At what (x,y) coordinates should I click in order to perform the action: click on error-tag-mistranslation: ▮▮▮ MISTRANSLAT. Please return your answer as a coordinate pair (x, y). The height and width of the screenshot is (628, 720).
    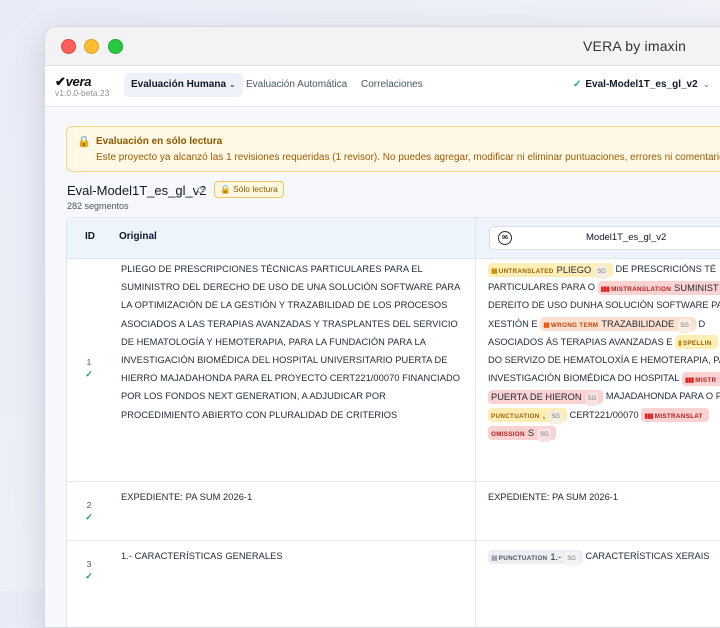
    Looking at the image, I should click on (675, 415).